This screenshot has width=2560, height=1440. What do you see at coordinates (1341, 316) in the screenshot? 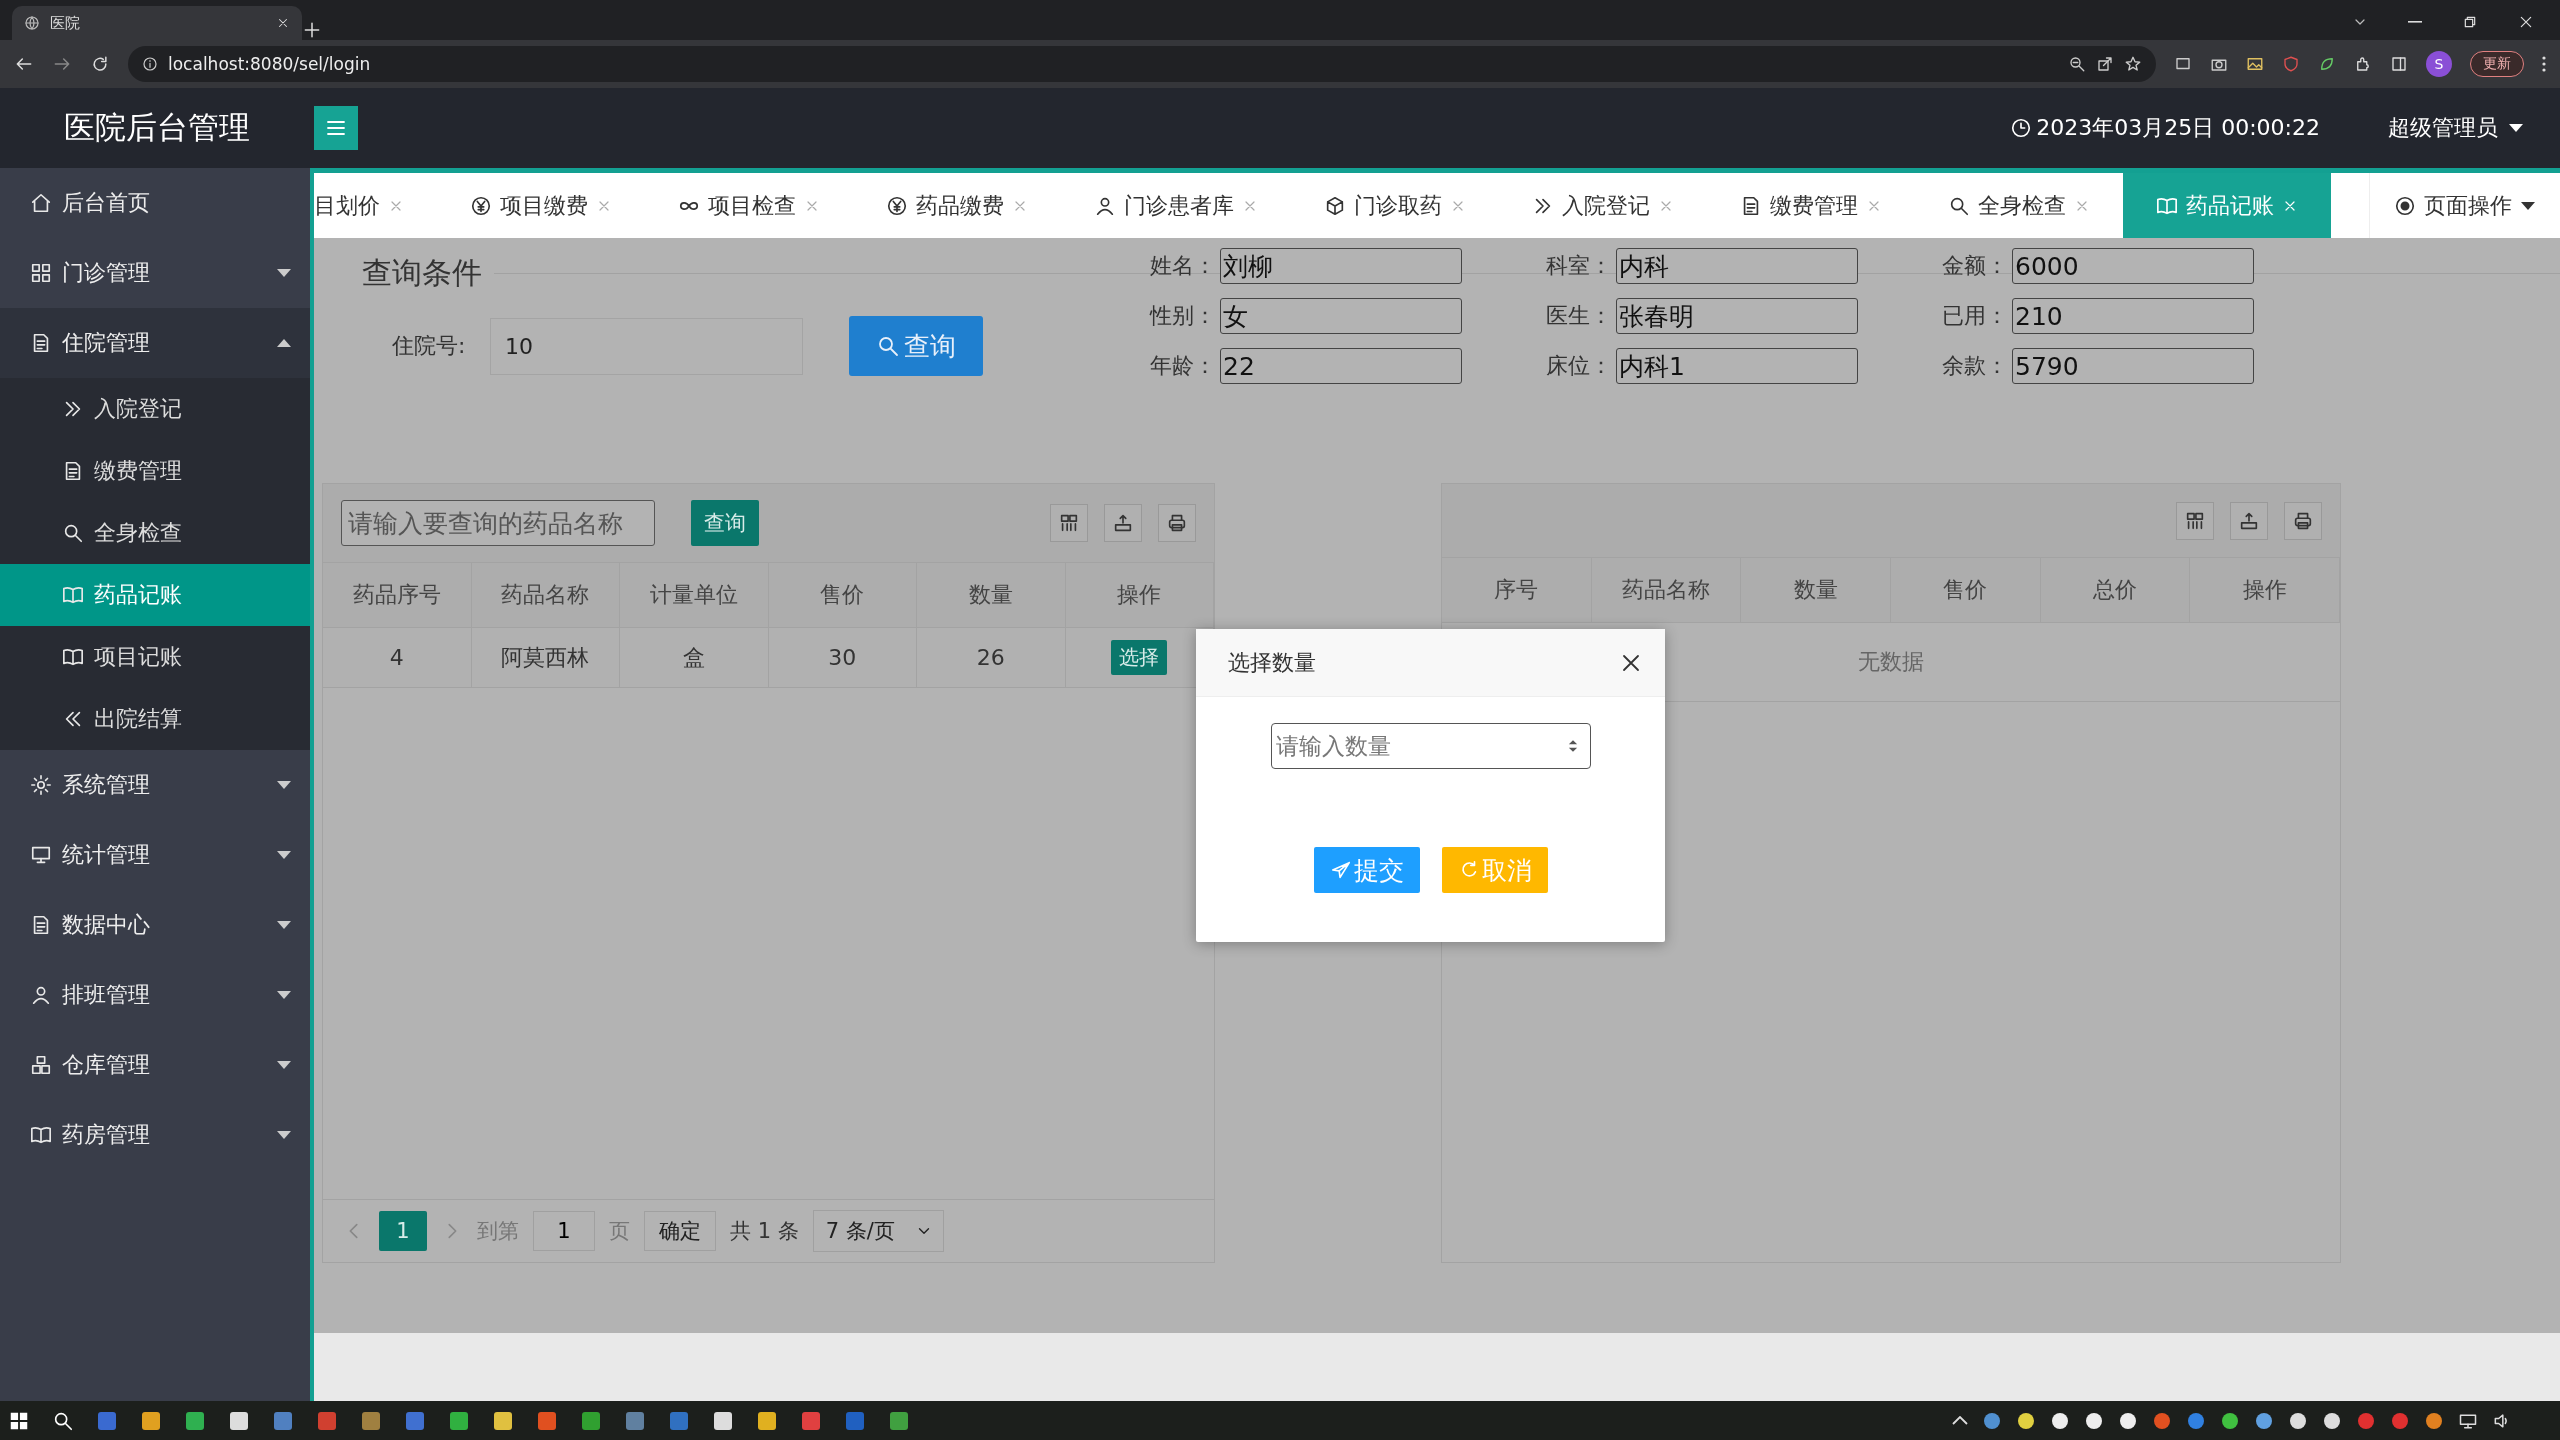
I see `patient-info-field: 女` at bounding box center [1341, 316].